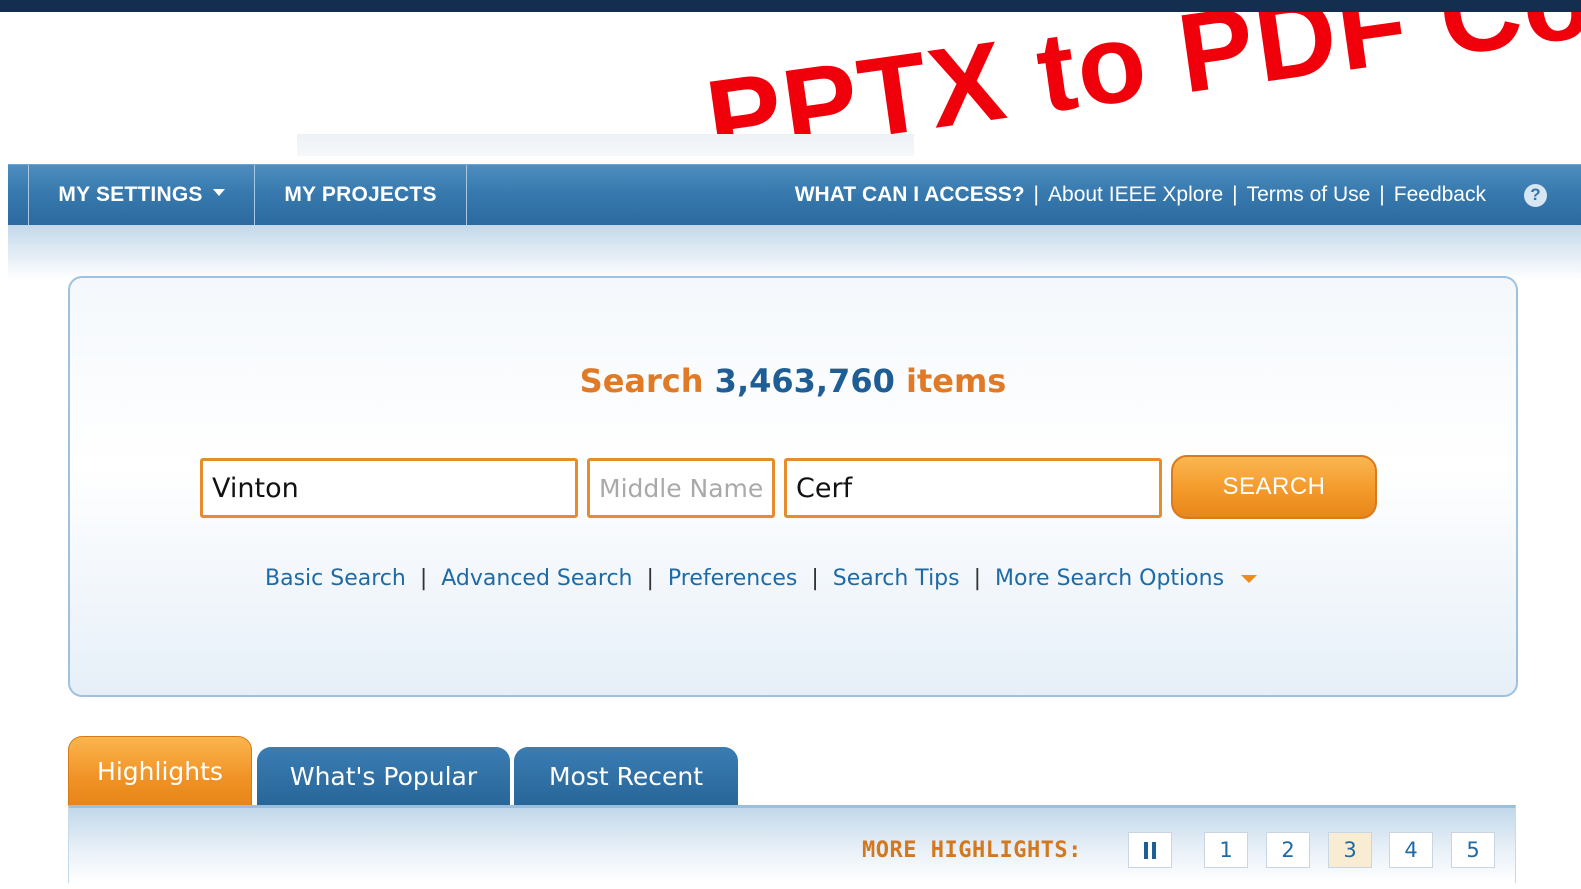  I want to click on header-banner: PPTX to PDF Converter, so click(790, 73).